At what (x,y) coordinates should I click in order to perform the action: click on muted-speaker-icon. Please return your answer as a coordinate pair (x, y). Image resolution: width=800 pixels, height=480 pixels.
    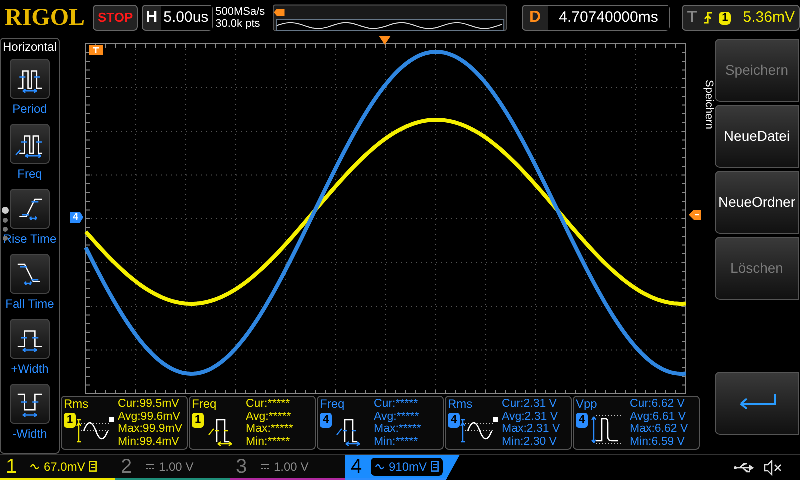
    Looking at the image, I should click on (773, 468).